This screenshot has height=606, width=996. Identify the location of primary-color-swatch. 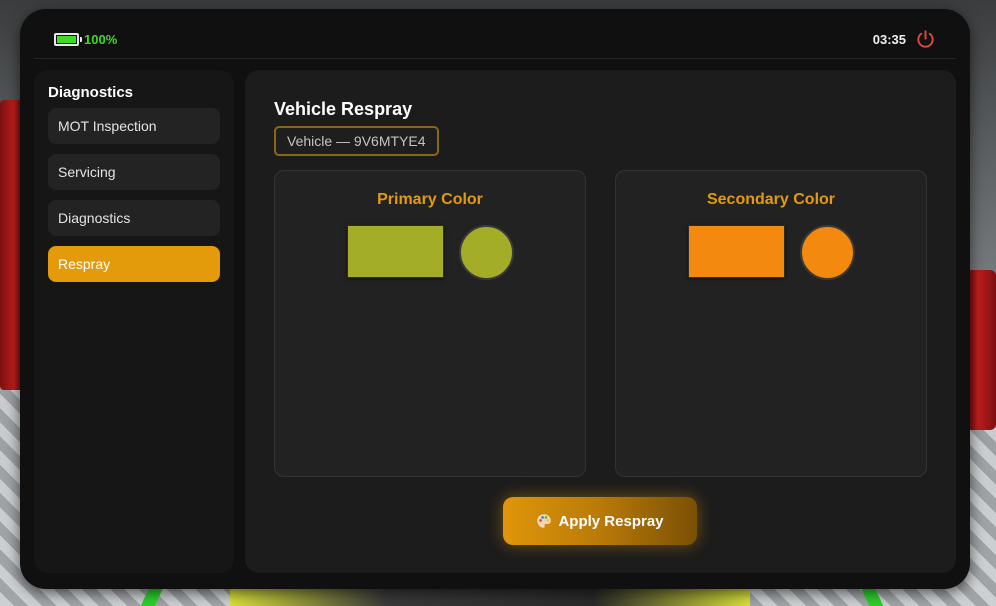
(395, 251).